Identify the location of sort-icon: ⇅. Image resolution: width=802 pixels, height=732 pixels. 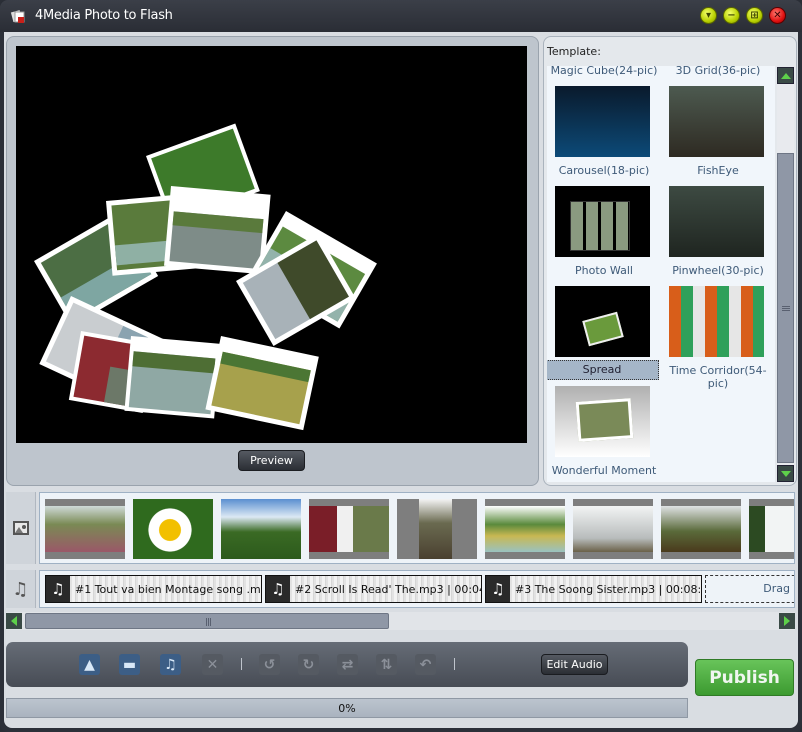
(386, 664).